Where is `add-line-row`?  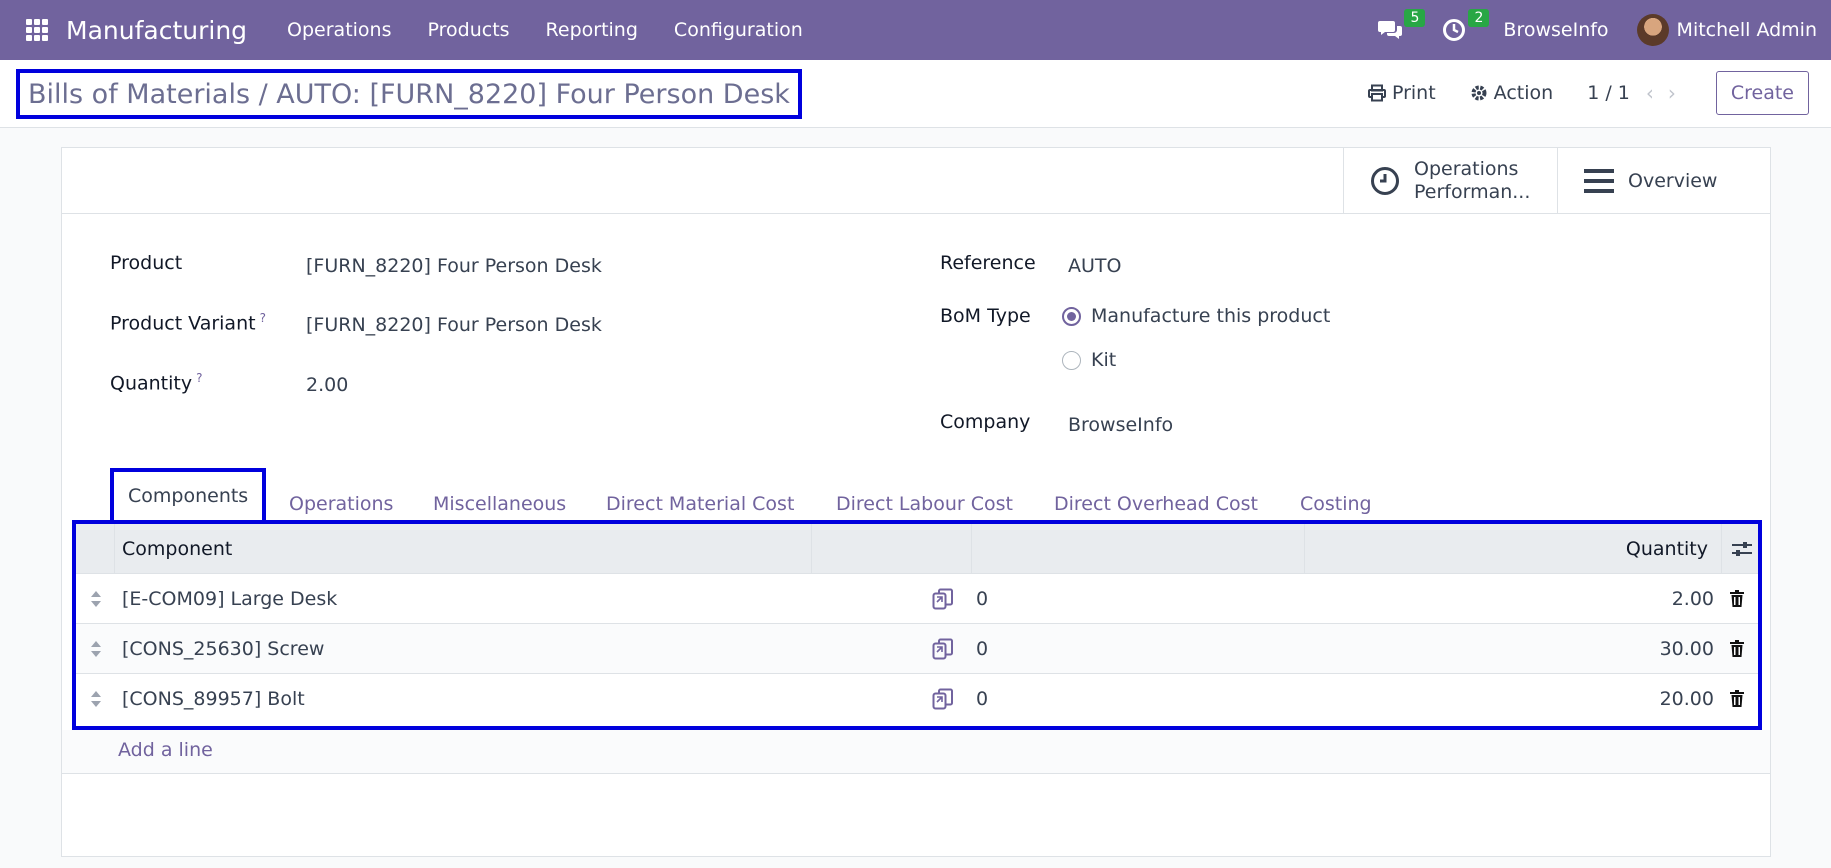 add-line-row is located at coordinates (916, 752).